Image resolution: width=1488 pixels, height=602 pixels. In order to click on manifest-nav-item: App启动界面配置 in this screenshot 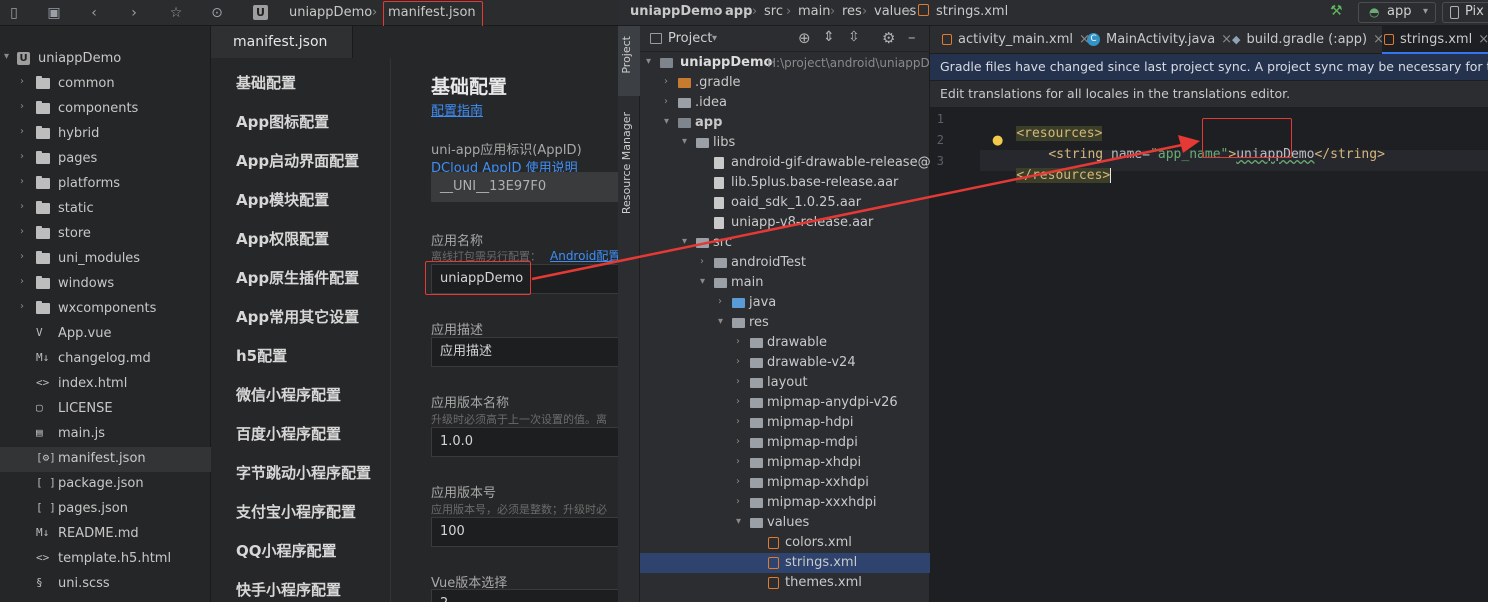, I will do `click(297, 160)`.